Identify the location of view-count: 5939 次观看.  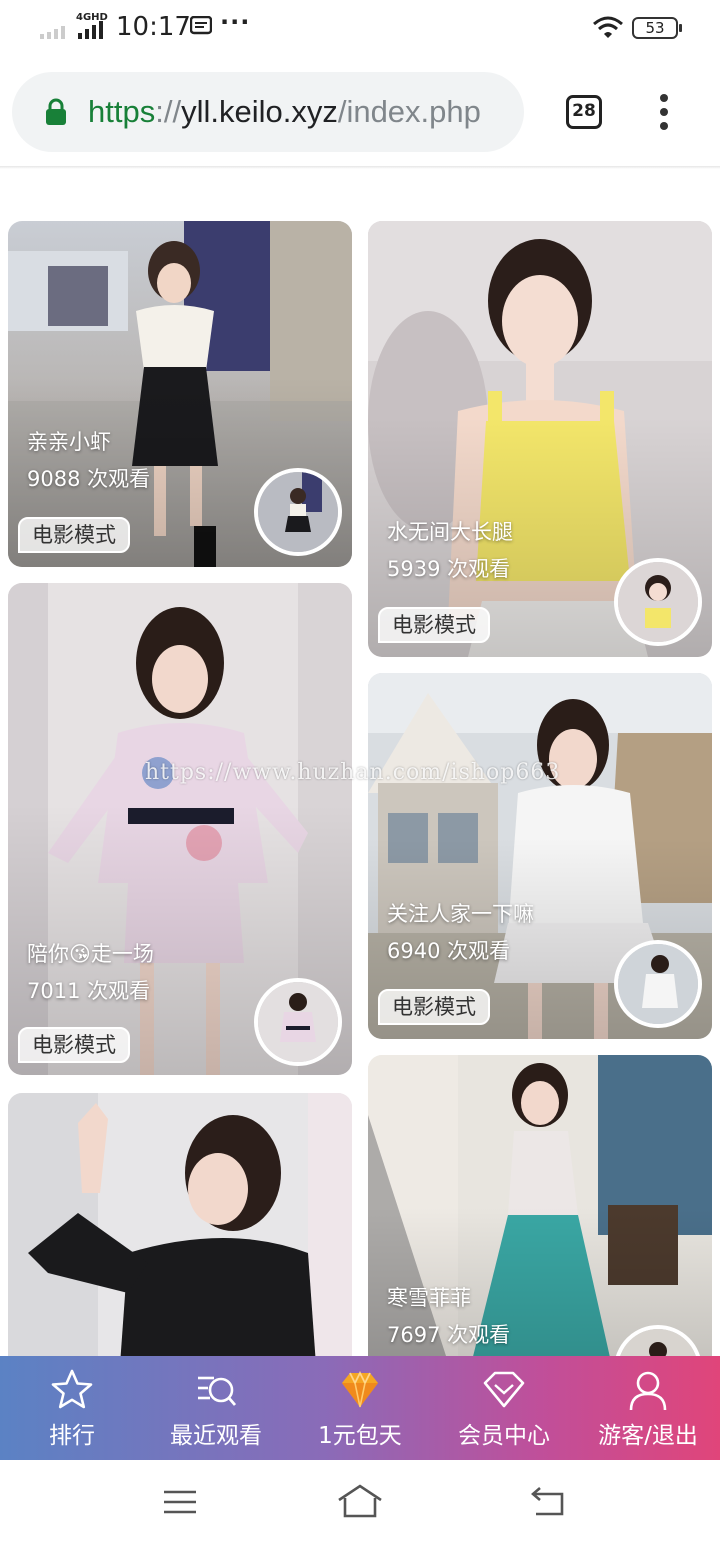
(449, 569).